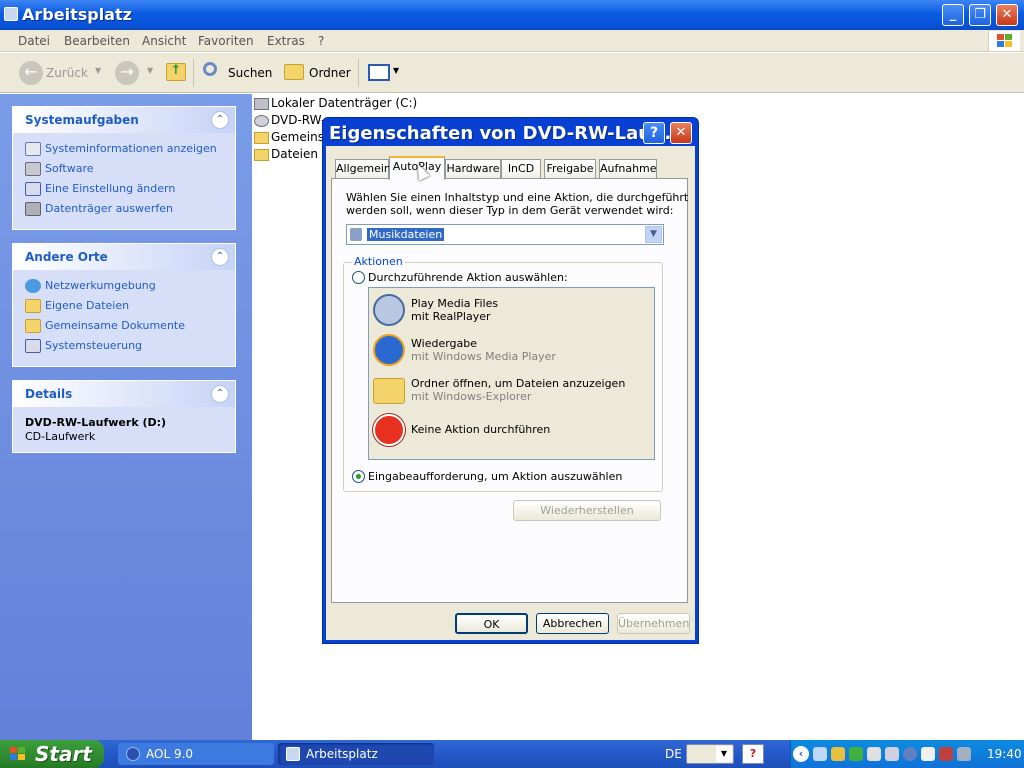 The height and width of the screenshot is (768, 1024). Describe the element at coordinates (226, 41) in the screenshot. I see `menu-favorites: Favoriten` at that location.